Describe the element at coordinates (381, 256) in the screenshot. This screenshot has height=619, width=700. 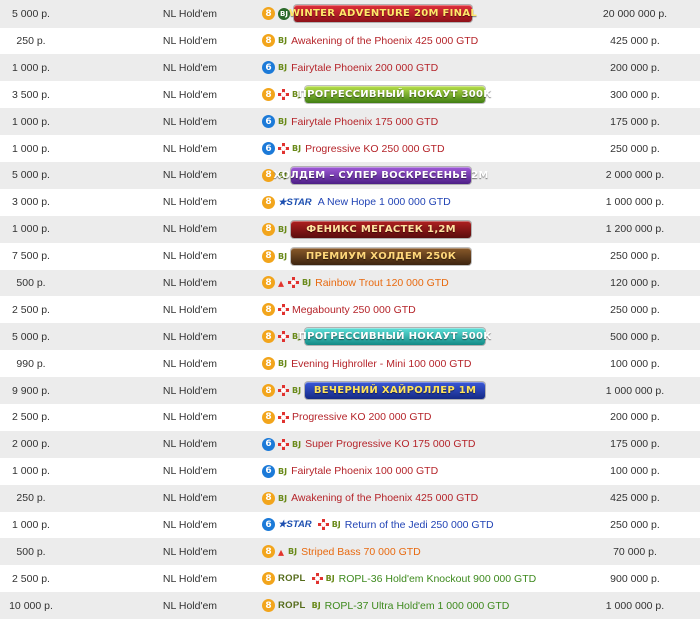
I see `tournament-banner: ПРЕМИУМ ХОЛДЕМ 250К` at that location.